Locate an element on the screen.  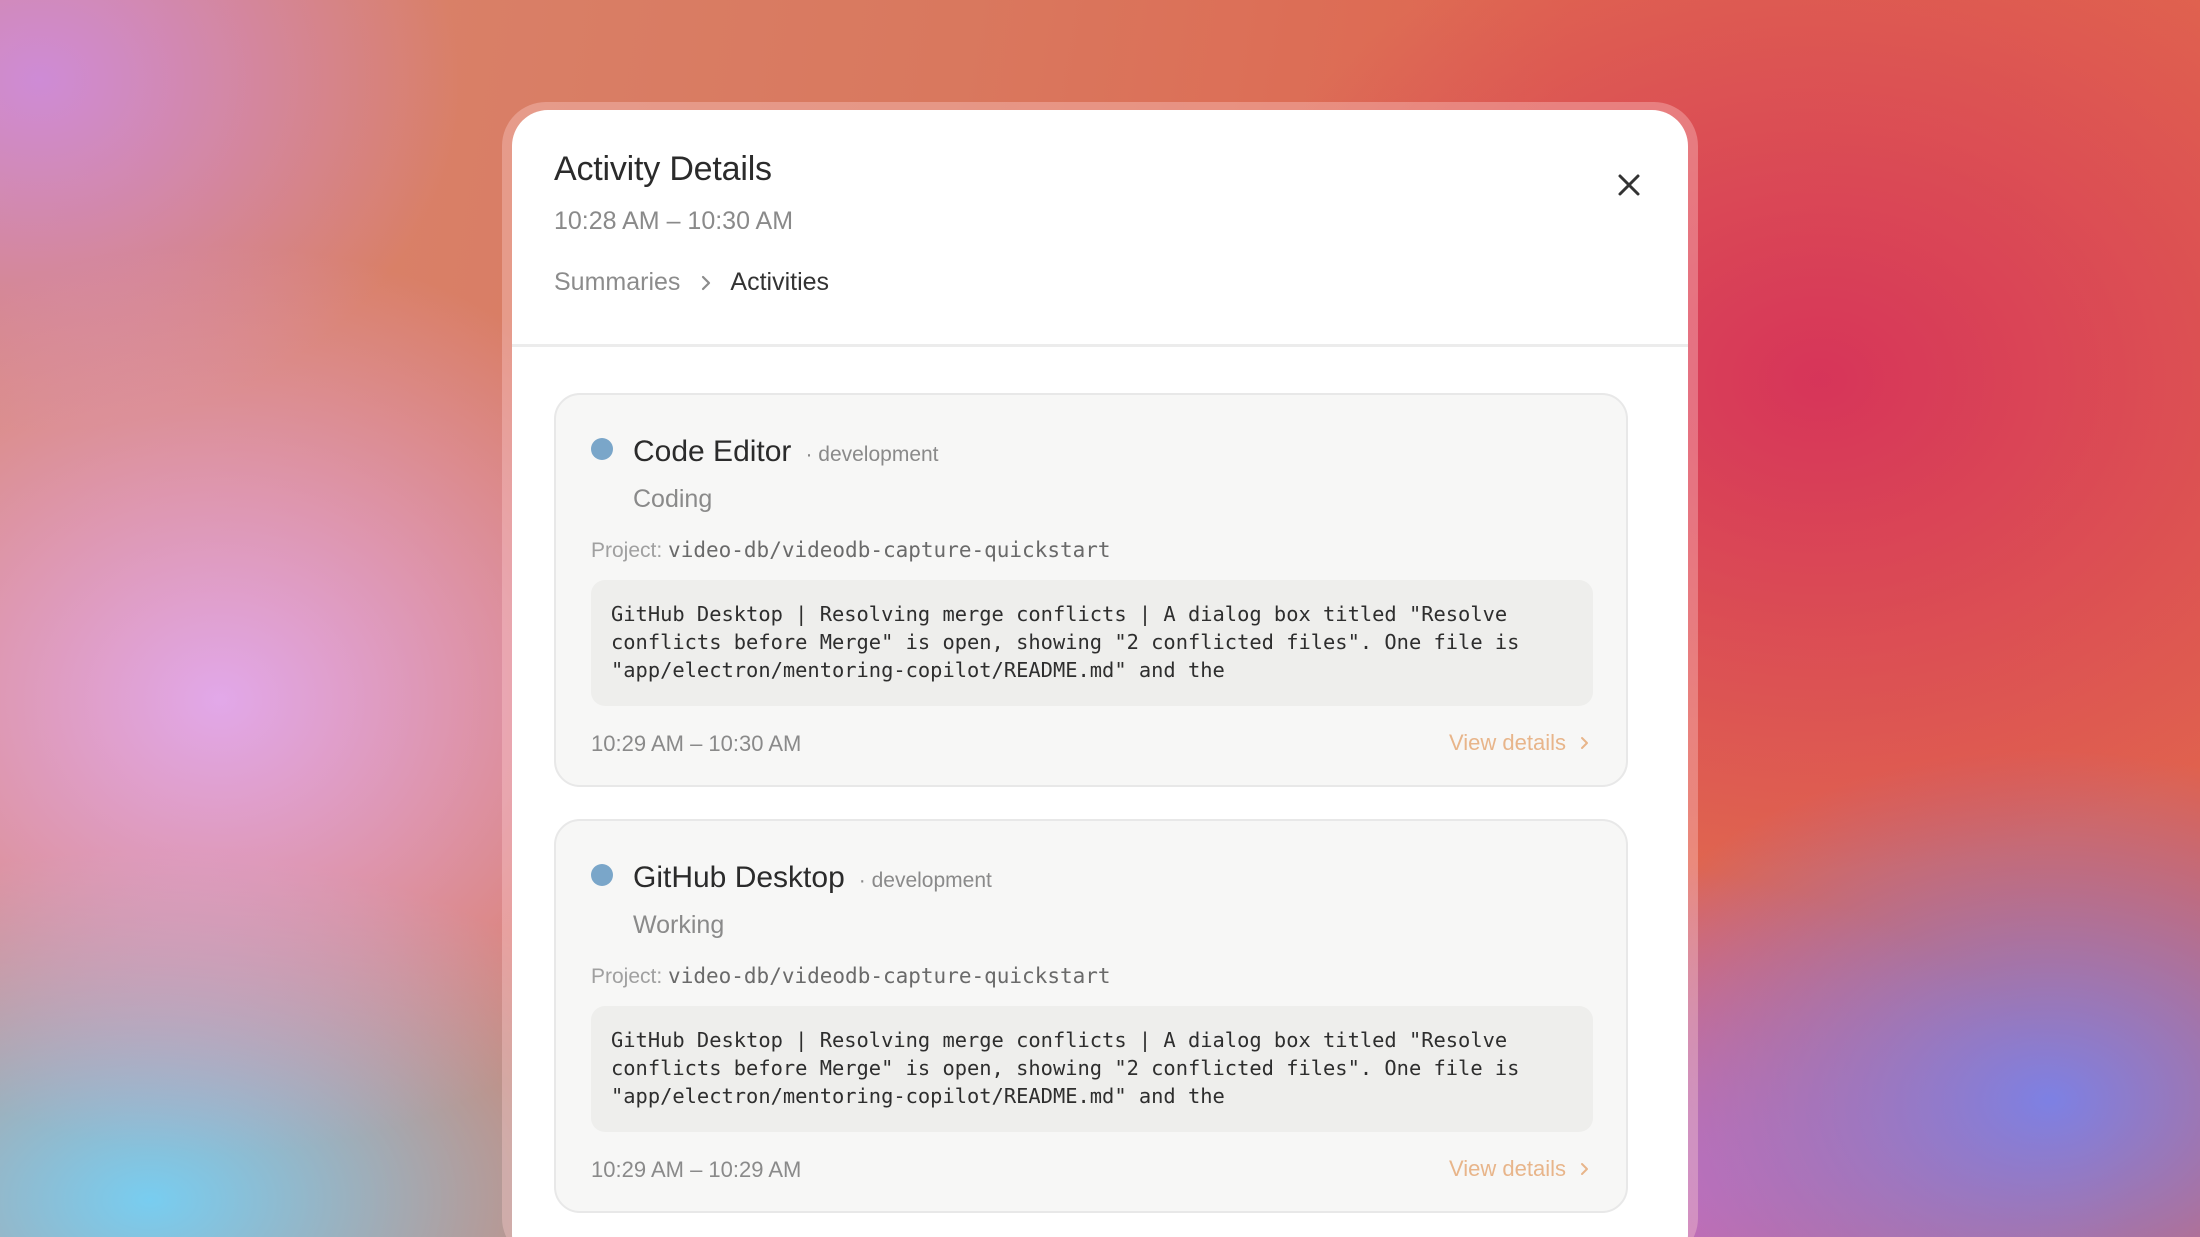
activity-time: 10:29 AM – 10:30 AM is located at coordinates (696, 743).